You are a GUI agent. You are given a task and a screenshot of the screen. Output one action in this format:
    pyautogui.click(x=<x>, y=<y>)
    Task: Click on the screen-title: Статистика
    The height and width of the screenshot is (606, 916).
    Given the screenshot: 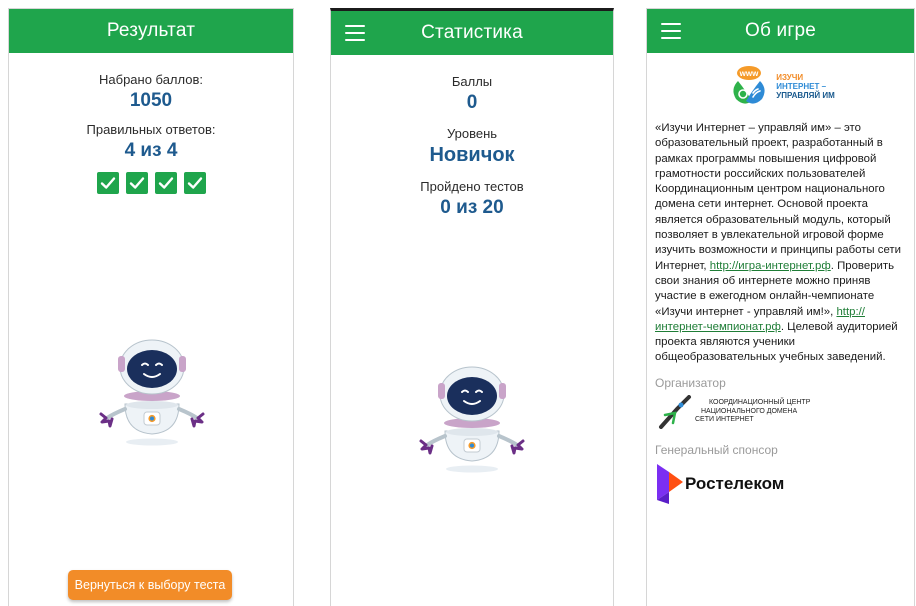 What is the action you would take?
    pyautogui.click(x=472, y=32)
    